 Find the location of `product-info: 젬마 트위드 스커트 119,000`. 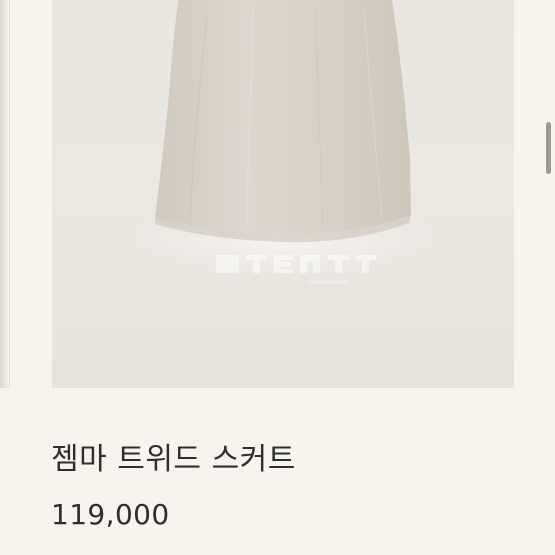

product-info: 젬마 트위드 스커트 119,000 is located at coordinates (271, 486).